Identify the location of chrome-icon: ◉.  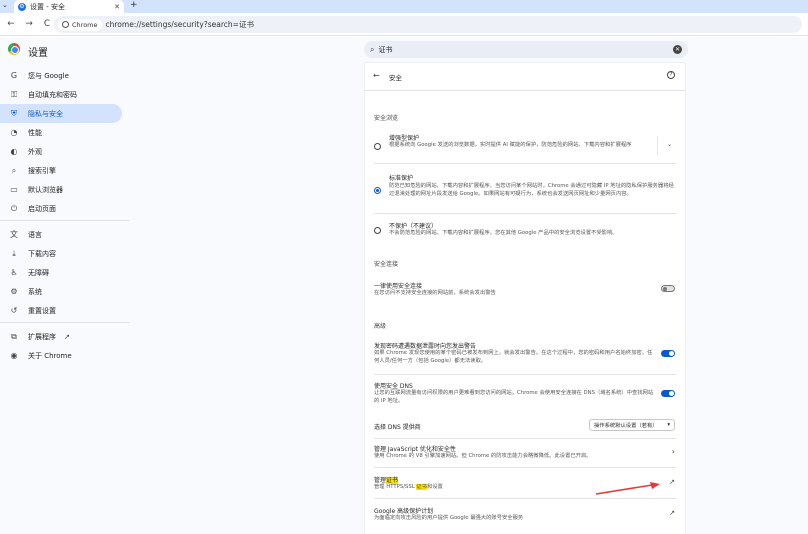
(14, 355).